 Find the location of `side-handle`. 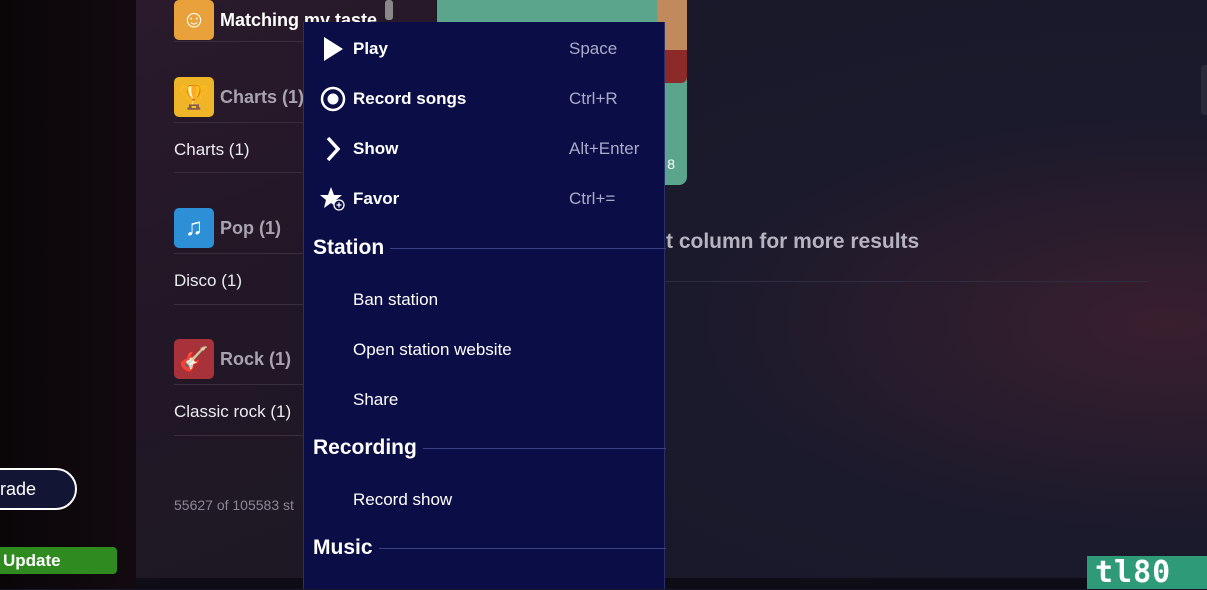

side-handle is located at coordinates (1204, 90).